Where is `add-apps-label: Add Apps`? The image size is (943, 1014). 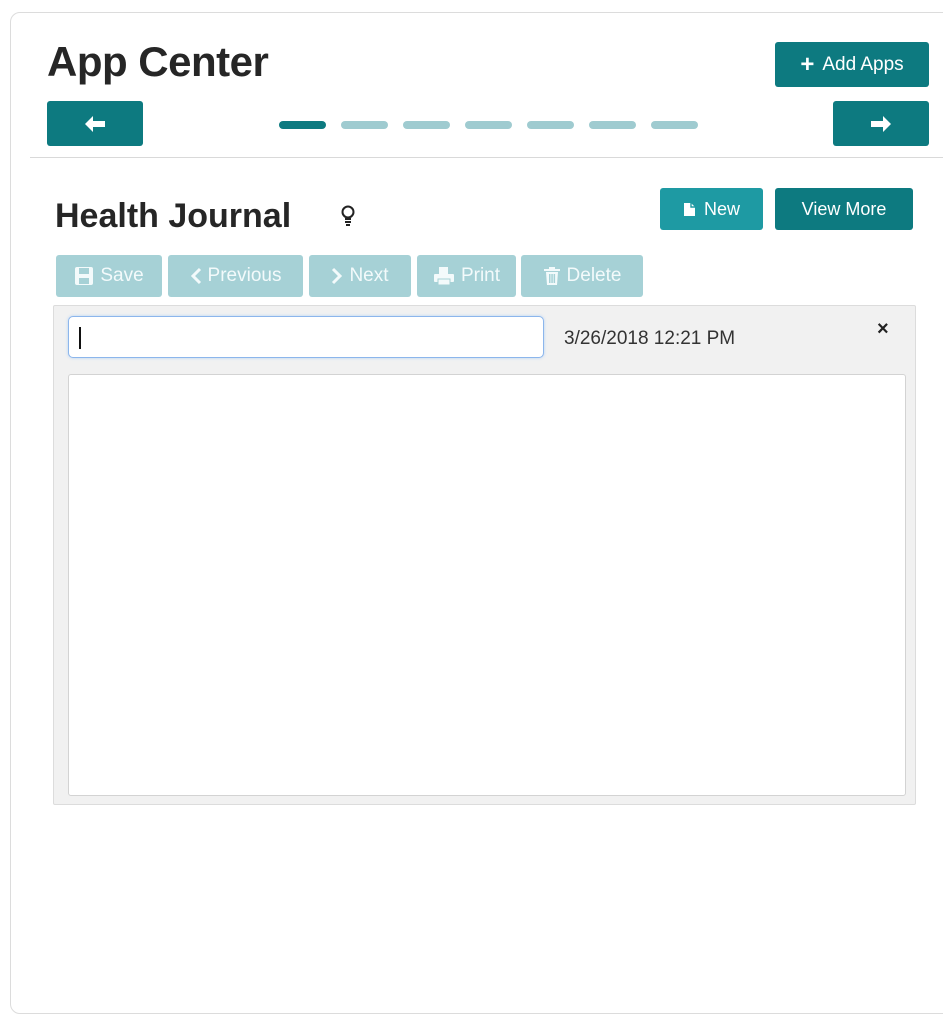
add-apps-label: Add Apps is located at coordinates (863, 64).